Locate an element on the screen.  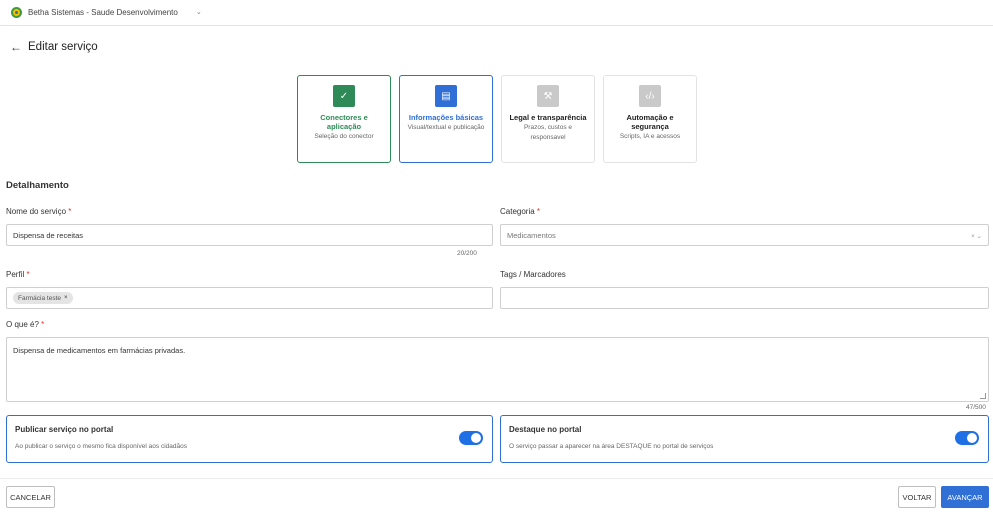
service-name-input: Dispensa de receitas is located at coordinates (249, 235).